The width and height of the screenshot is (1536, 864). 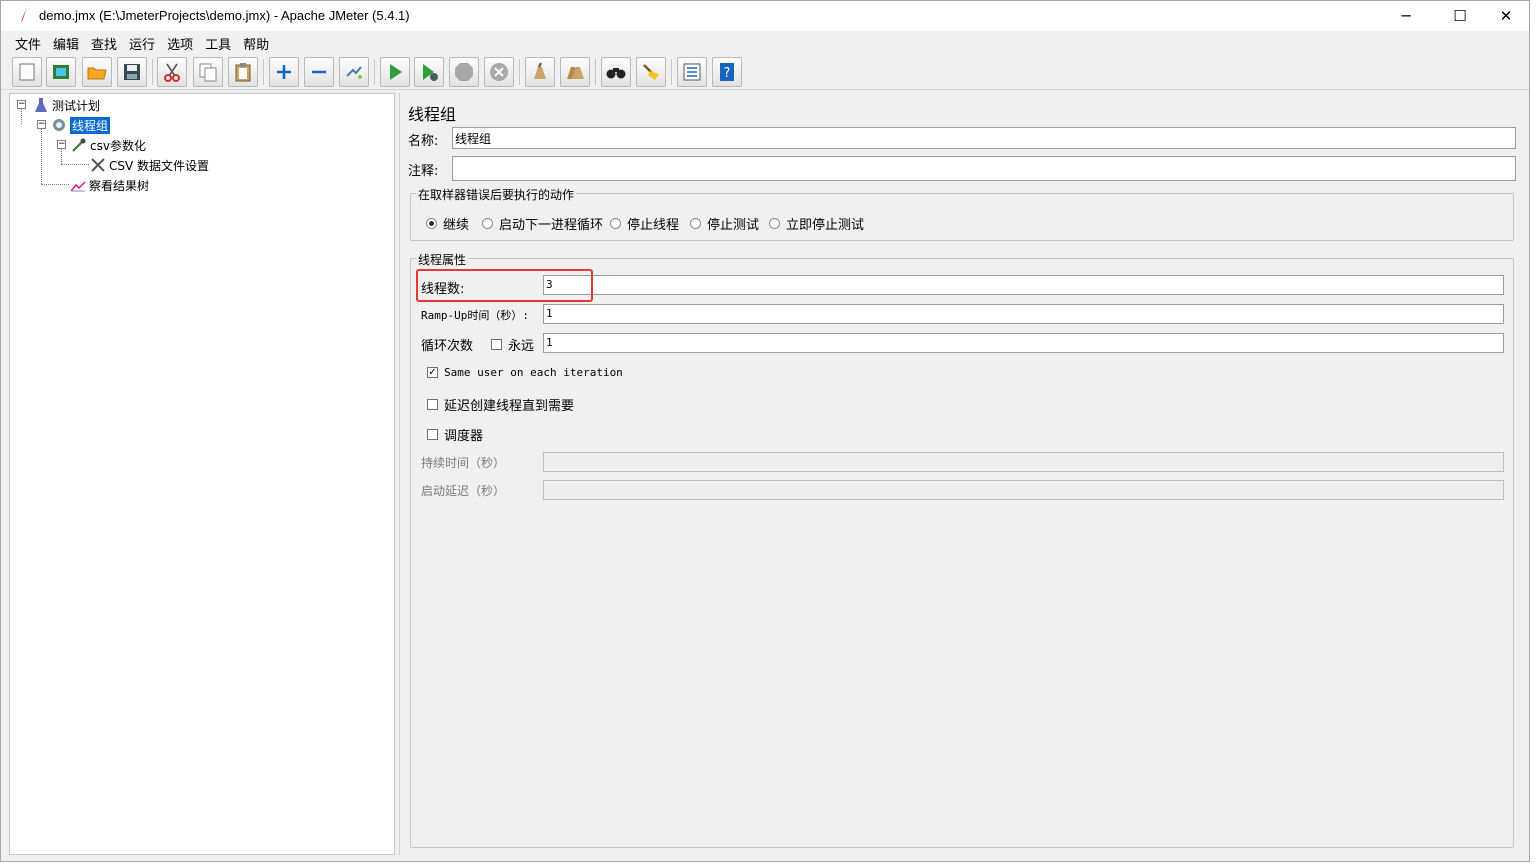 I want to click on forever-checkbox: 永远, so click(x=512, y=344).